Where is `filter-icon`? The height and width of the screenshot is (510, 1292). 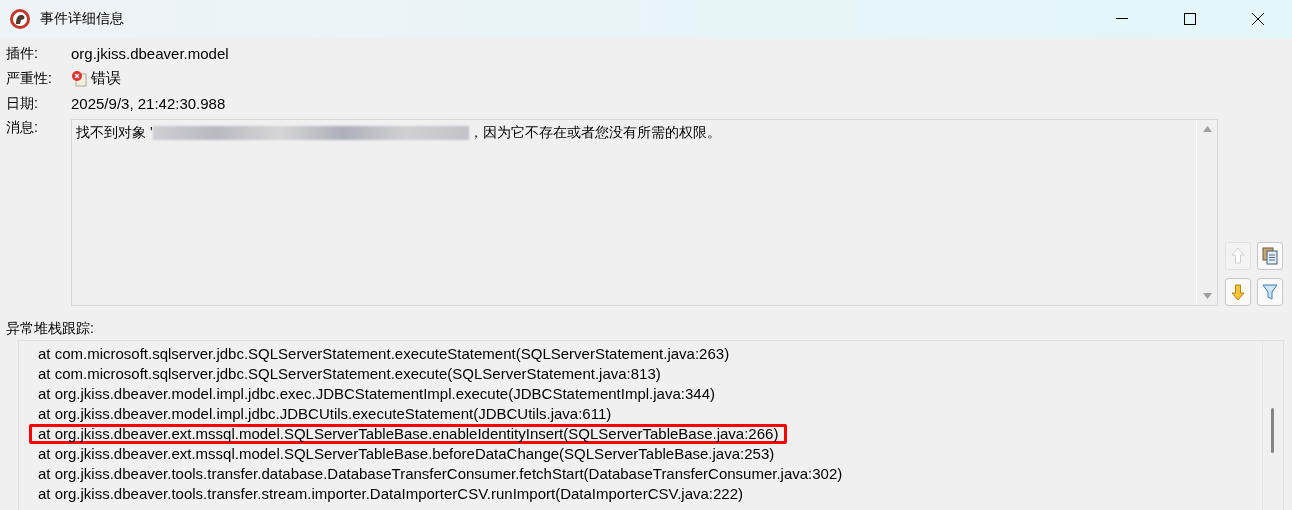
filter-icon is located at coordinates (1270, 292).